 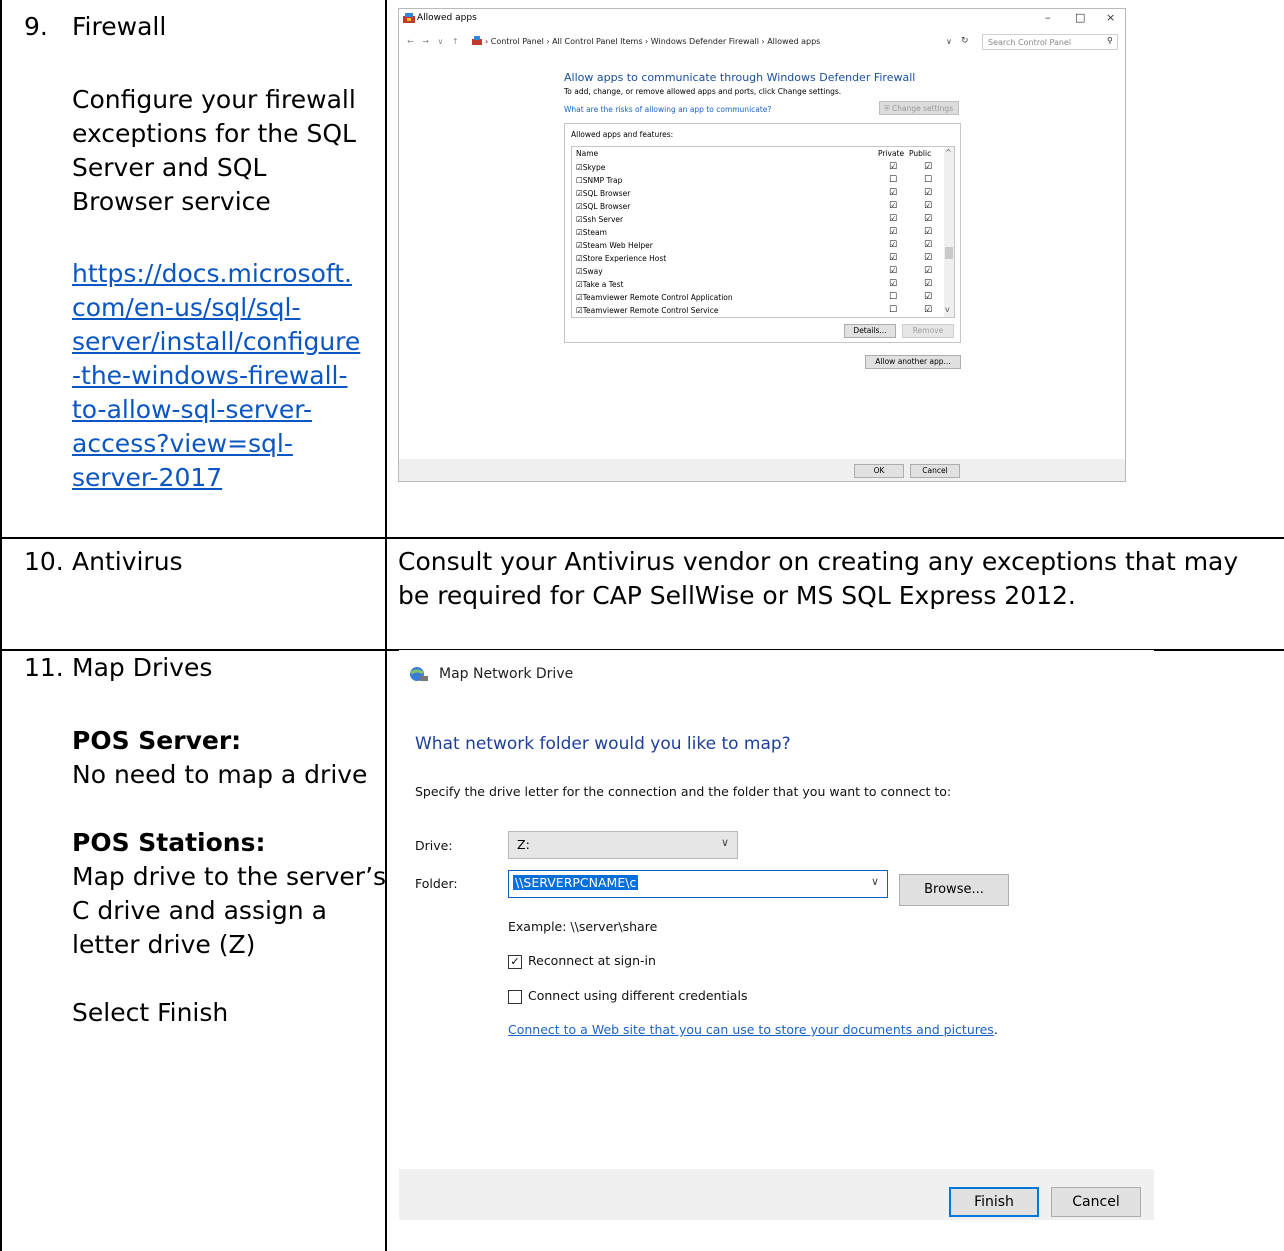 What do you see at coordinates (879, 471) in the screenshot?
I see `ok-button: OK` at bounding box center [879, 471].